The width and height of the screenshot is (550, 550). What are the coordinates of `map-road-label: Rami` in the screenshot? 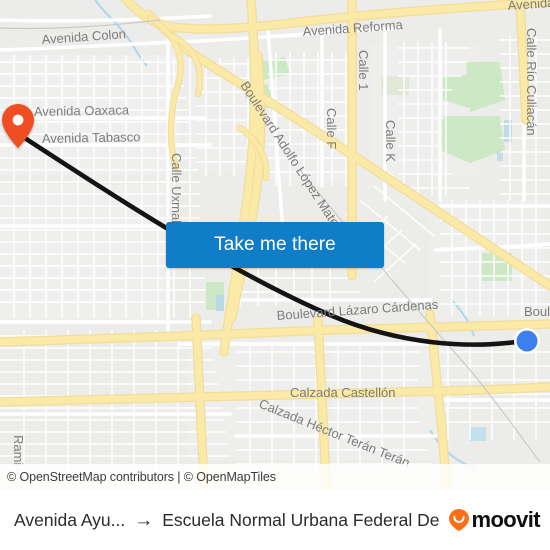 It's located at (18, 450).